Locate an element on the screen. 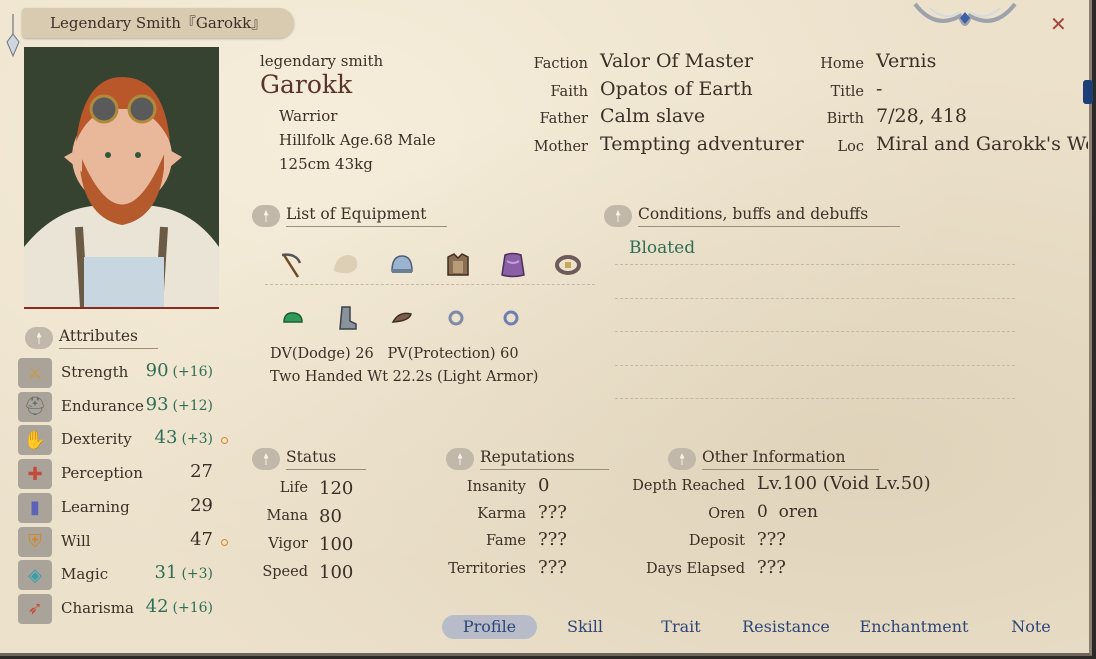 The height and width of the screenshot is (659, 1096). attribute-row: ⛑ Endurance 93 (+12) is located at coordinates (125, 406).